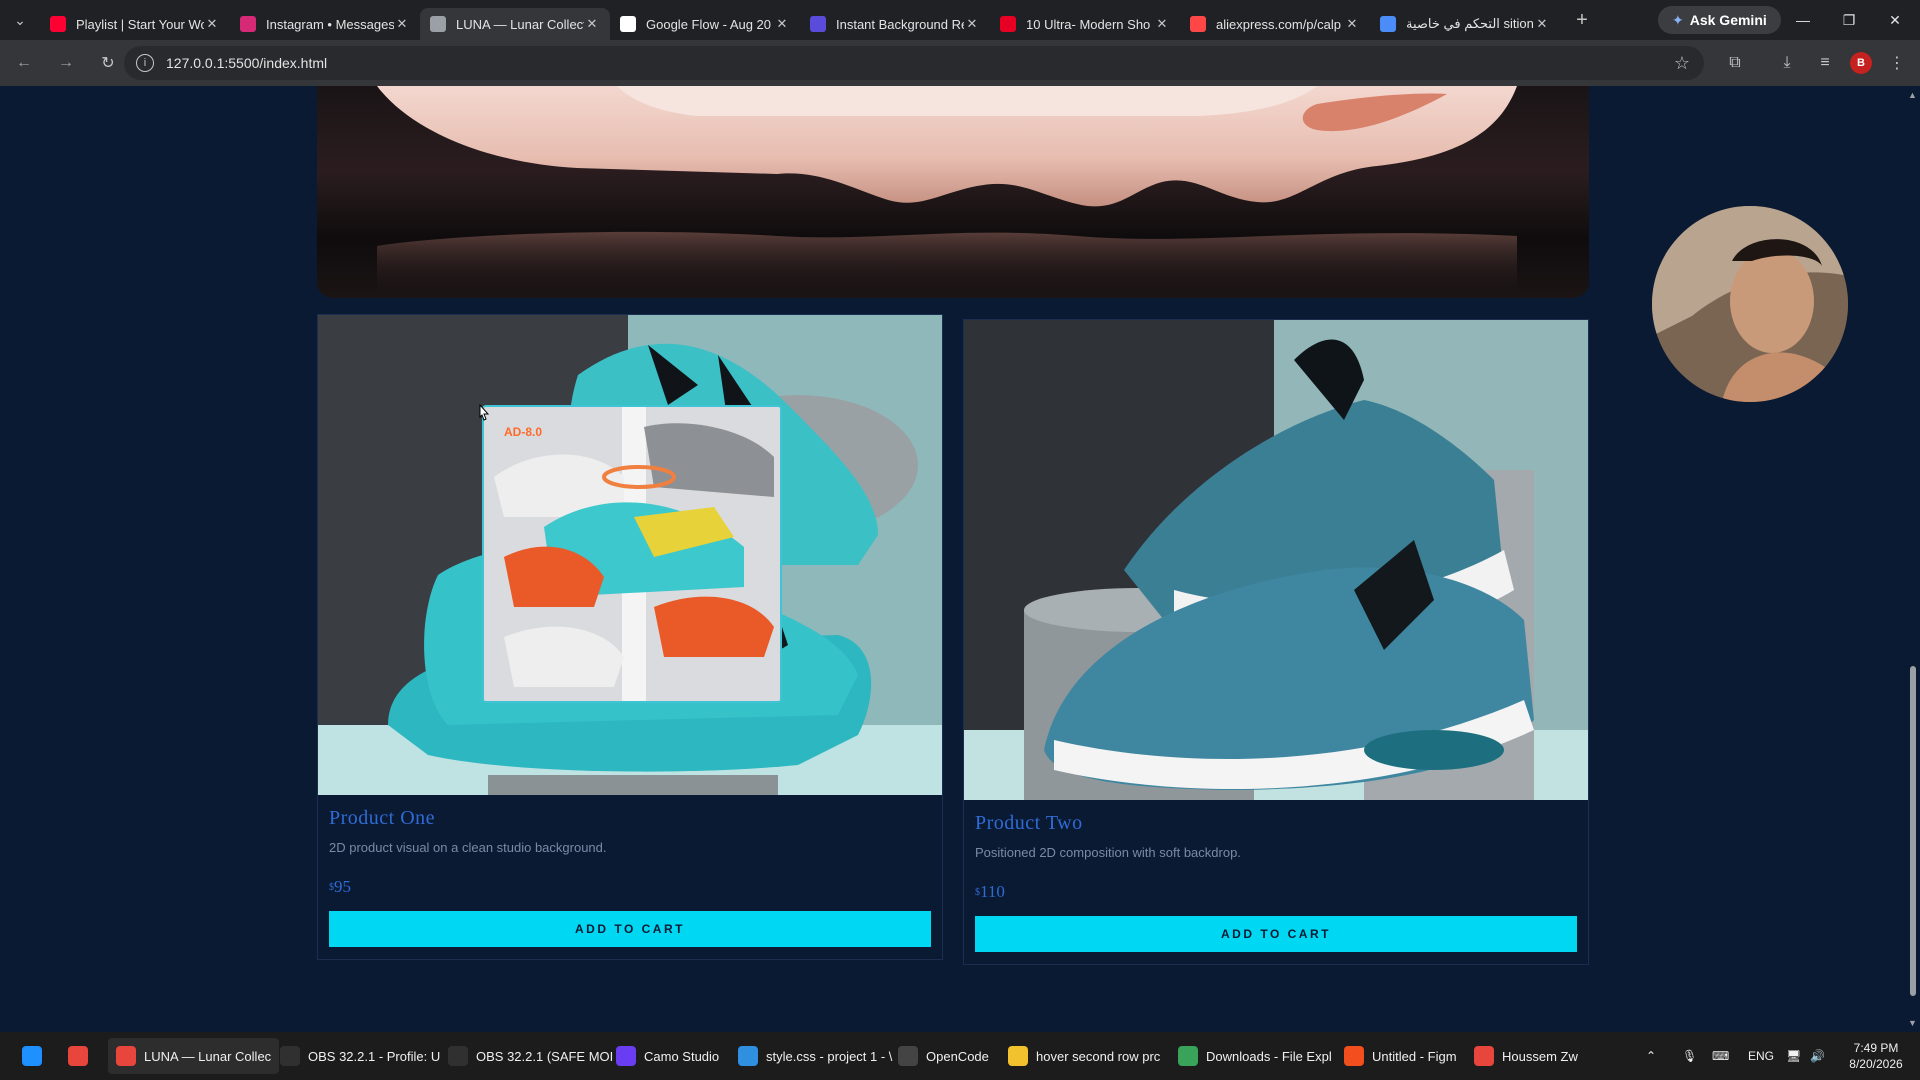 The height and width of the screenshot is (1080, 1920). I want to click on site-info-icon: i, so click(145, 63).